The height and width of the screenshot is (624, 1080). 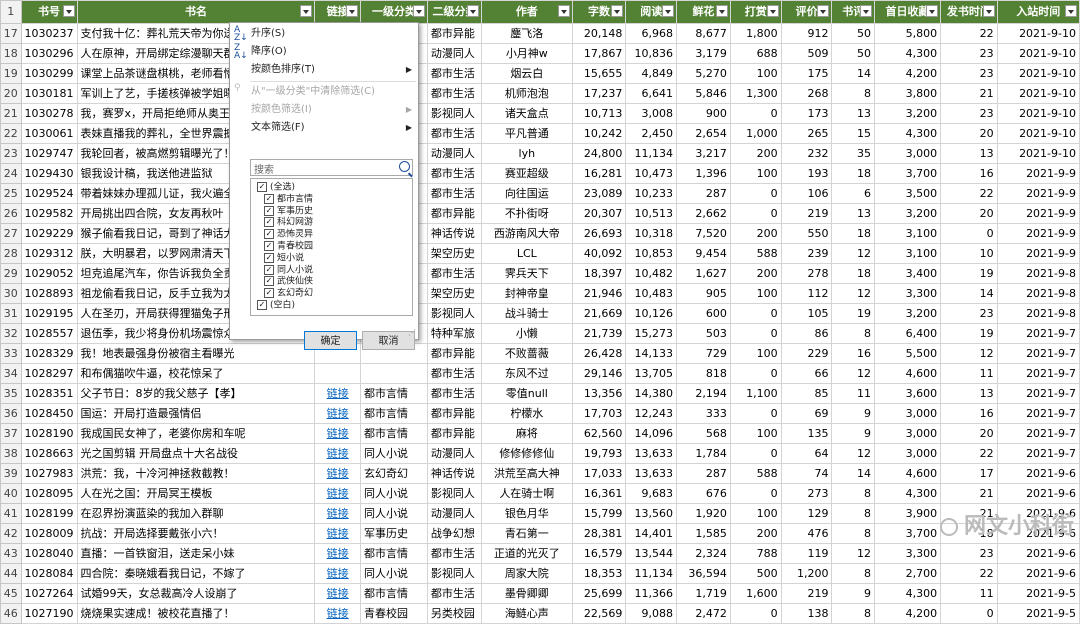 What do you see at coordinates (11, 413) in the screenshot?
I see `row-number: 36` at bounding box center [11, 413].